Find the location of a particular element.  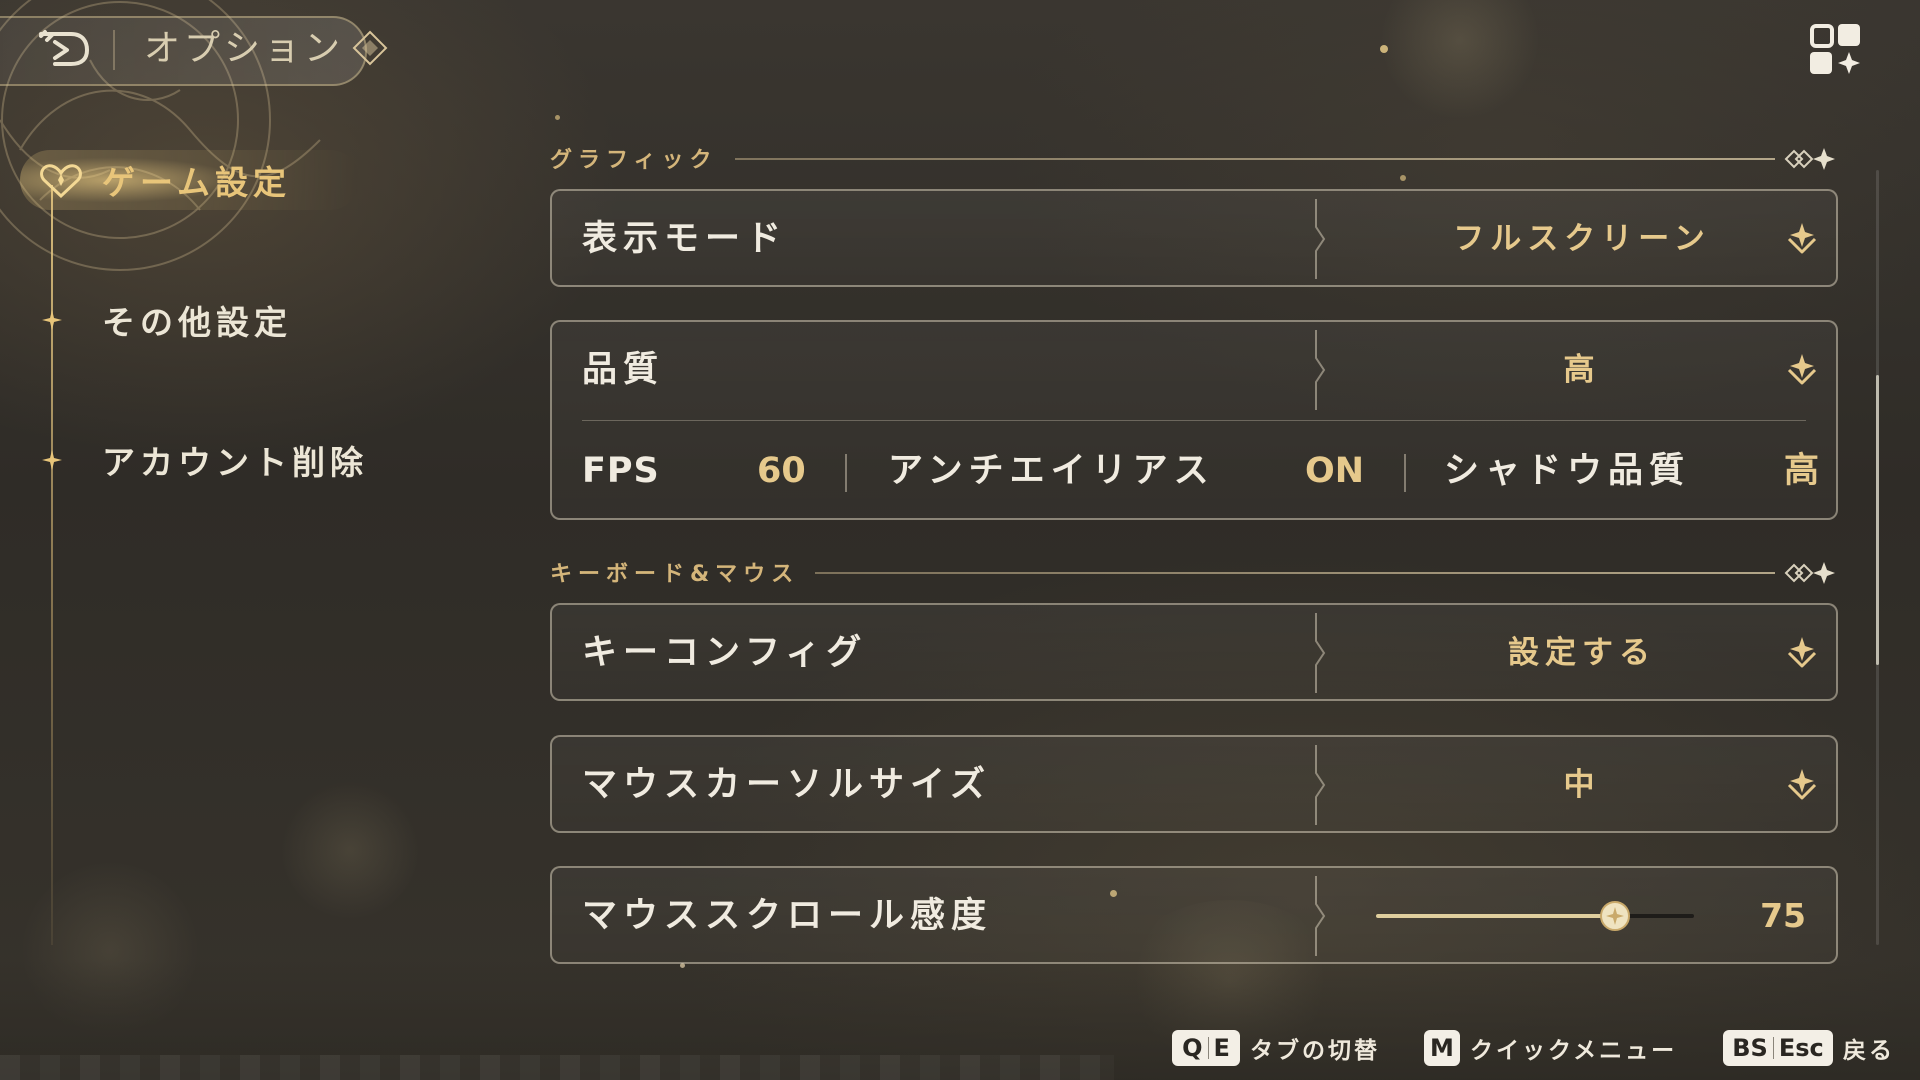

card-inner-divider is located at coordinates (1194, 420).